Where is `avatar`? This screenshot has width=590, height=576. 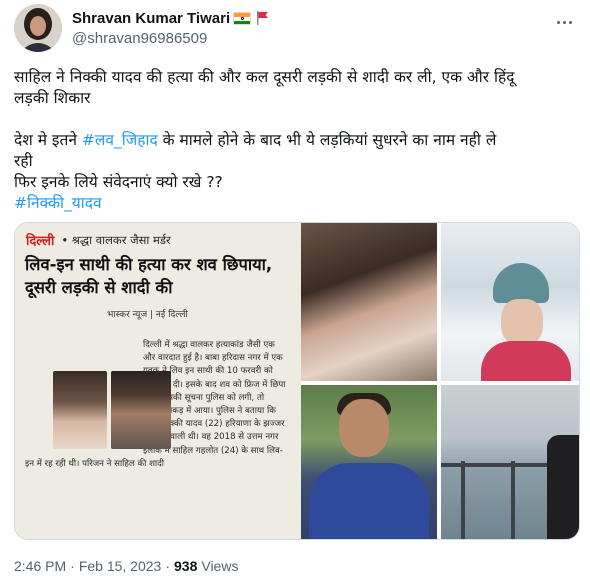 avatar is located at coordinates (38, 28).